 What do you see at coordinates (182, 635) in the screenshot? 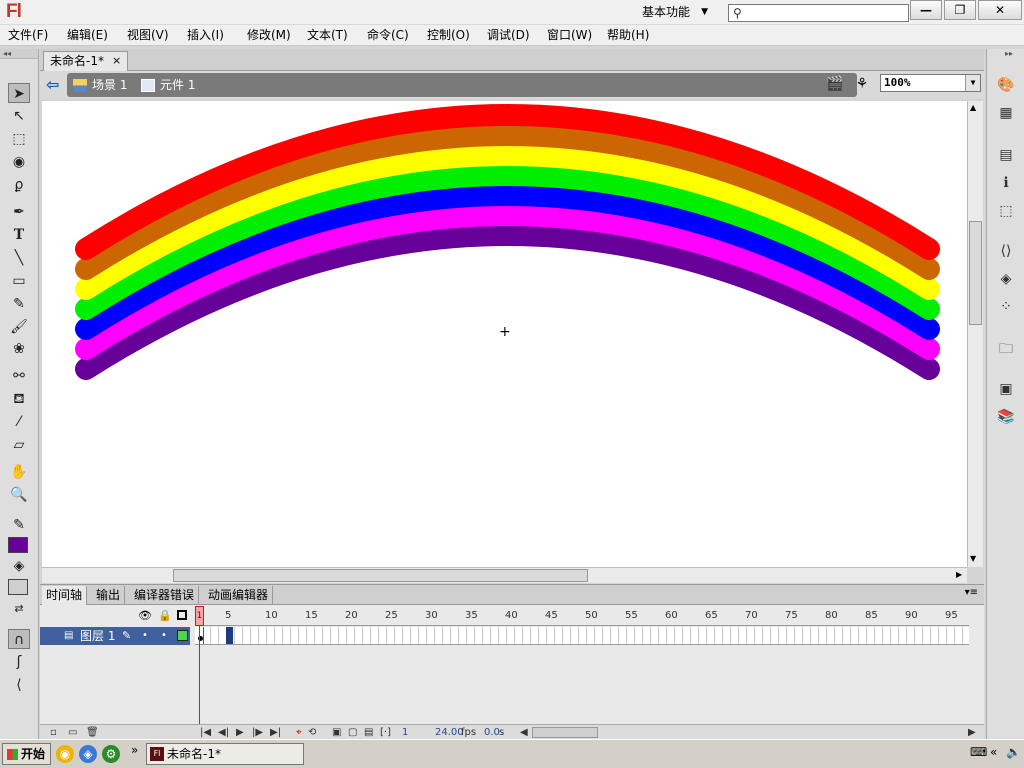
I see `layer-outline-color` at bounding box center [182, 635].